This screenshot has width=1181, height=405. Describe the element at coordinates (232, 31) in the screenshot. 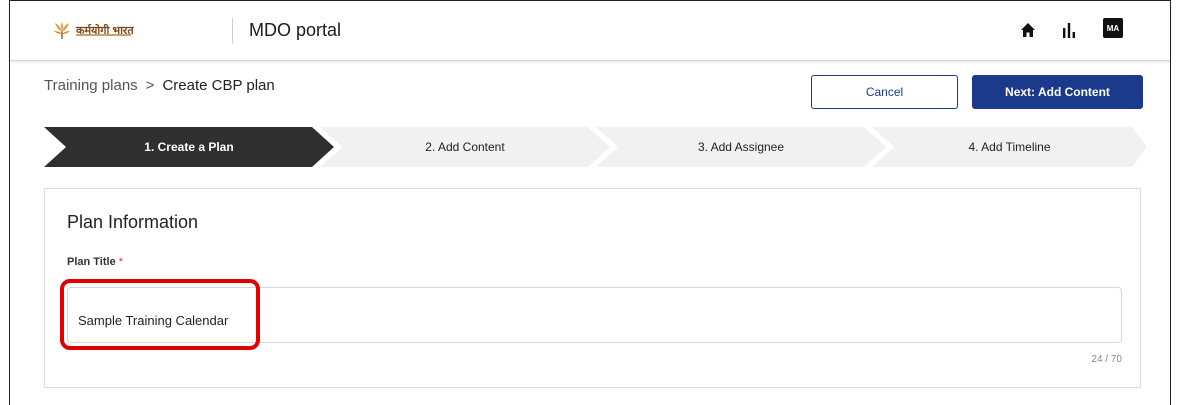

I see `header-divider` at that location.